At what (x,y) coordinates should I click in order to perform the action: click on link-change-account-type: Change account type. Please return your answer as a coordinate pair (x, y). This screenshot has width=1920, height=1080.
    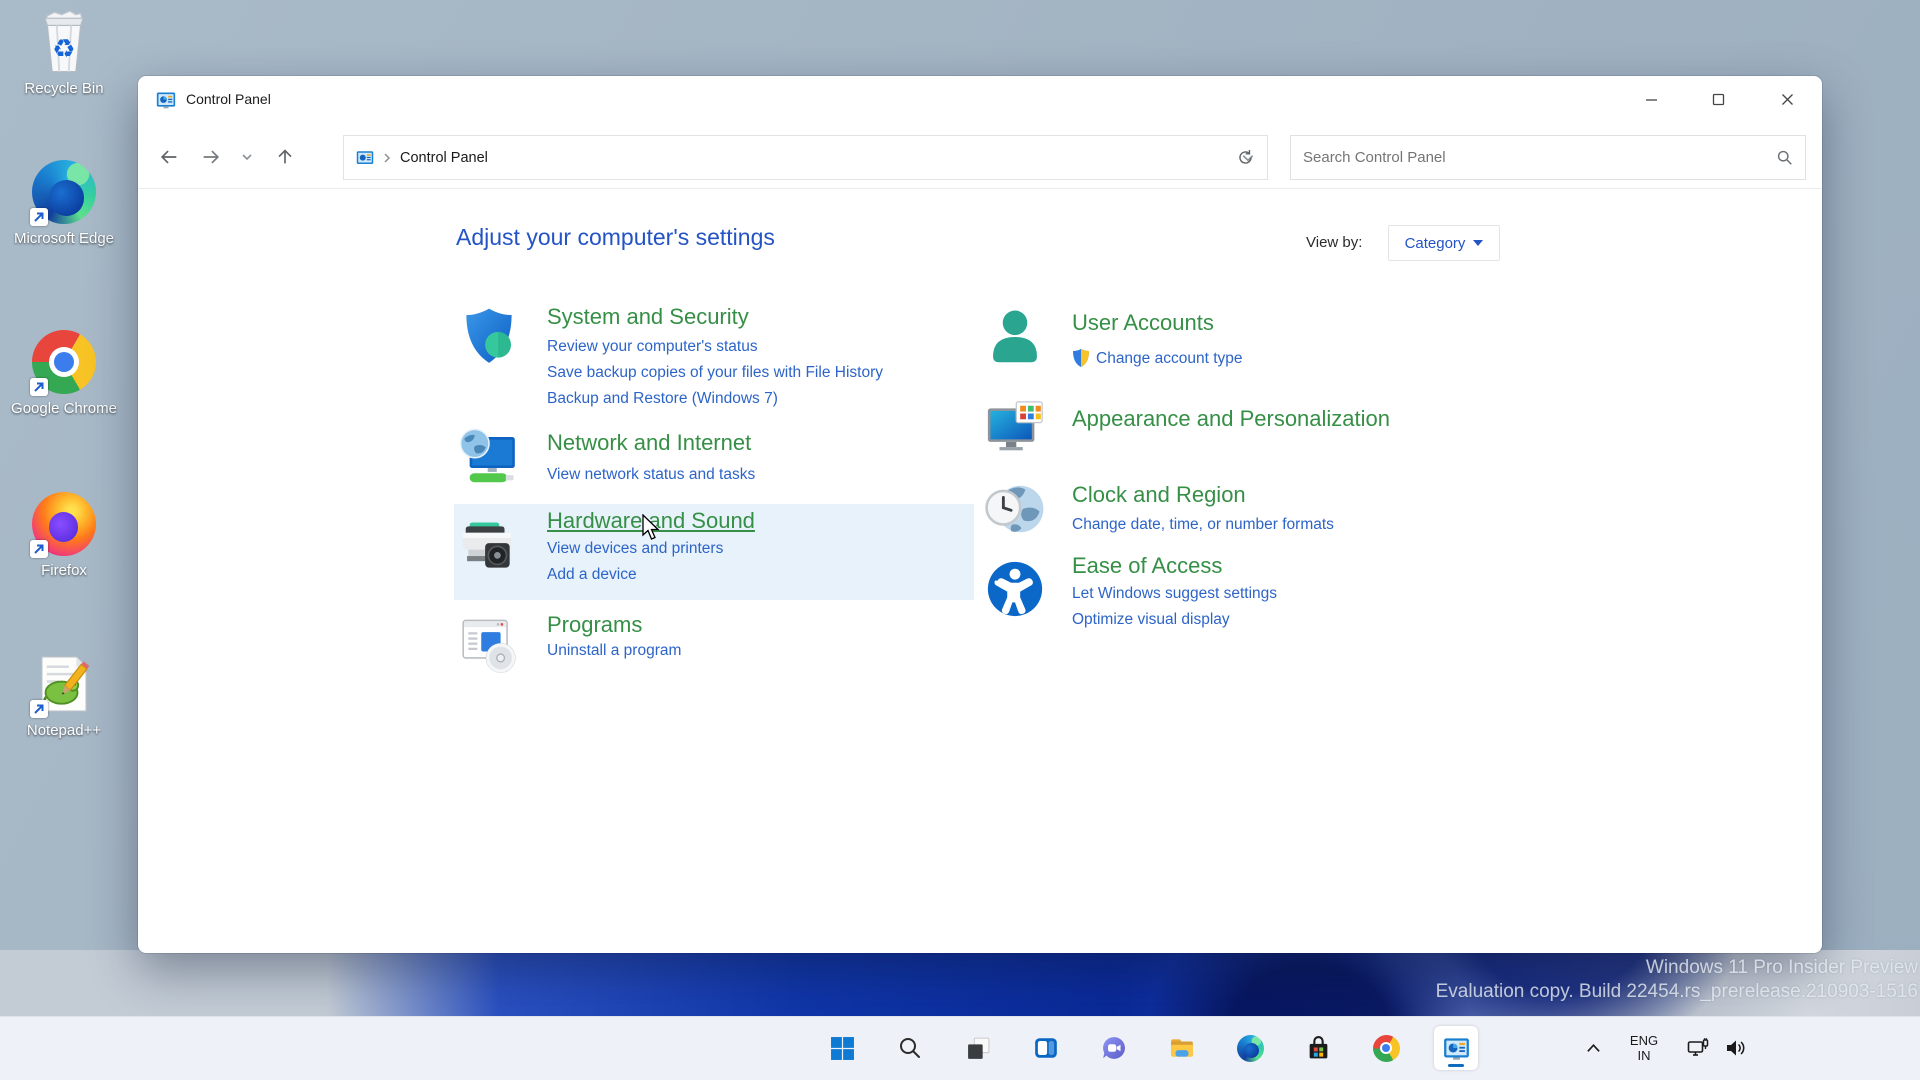
    Looking at the image, I should click on (1169, 359).